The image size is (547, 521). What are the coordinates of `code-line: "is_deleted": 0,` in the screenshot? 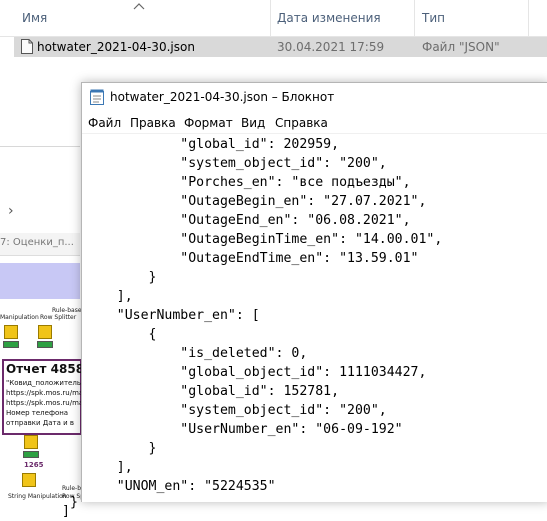 It's located at (196, 353).